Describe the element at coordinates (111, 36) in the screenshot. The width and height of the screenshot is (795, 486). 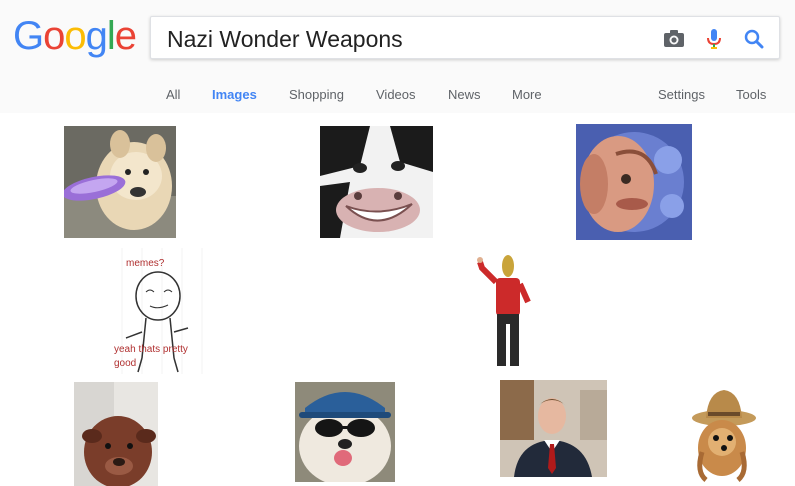
I see `logo-letter: l` at that location.